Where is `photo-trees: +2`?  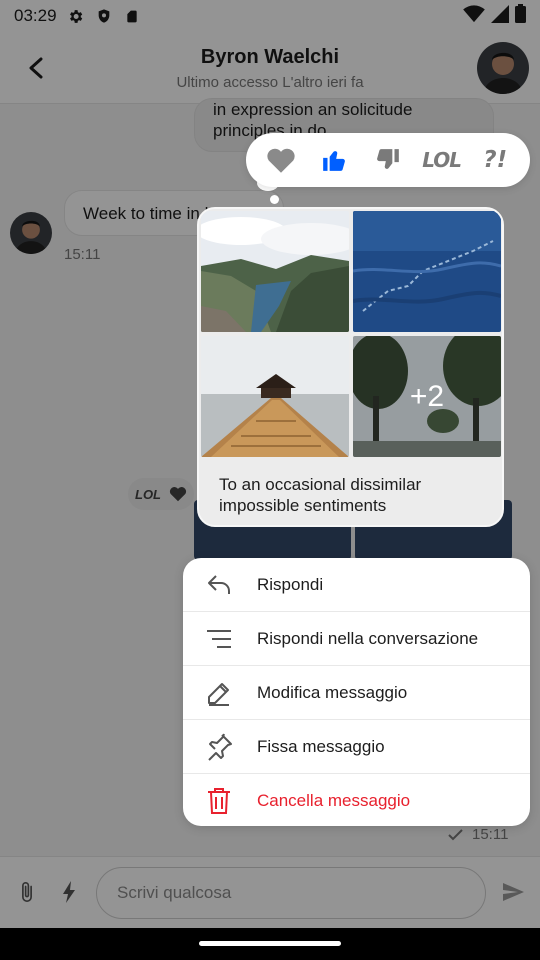 photo-trees: +2 is located at coordinates (427, 396).